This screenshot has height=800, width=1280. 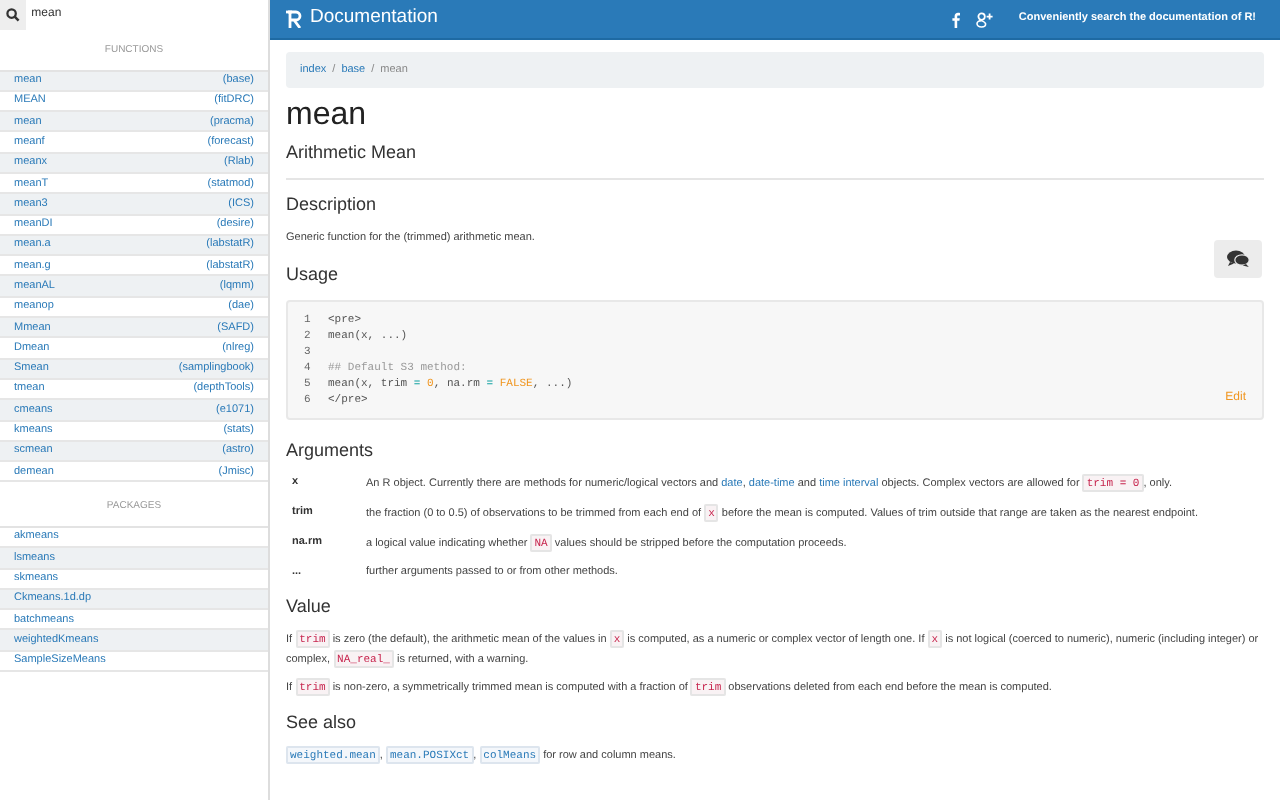 What do you see at coordinates (294, 19) in the screenshot?
I see `r-logo-icon` at bounding box center [294, 19].